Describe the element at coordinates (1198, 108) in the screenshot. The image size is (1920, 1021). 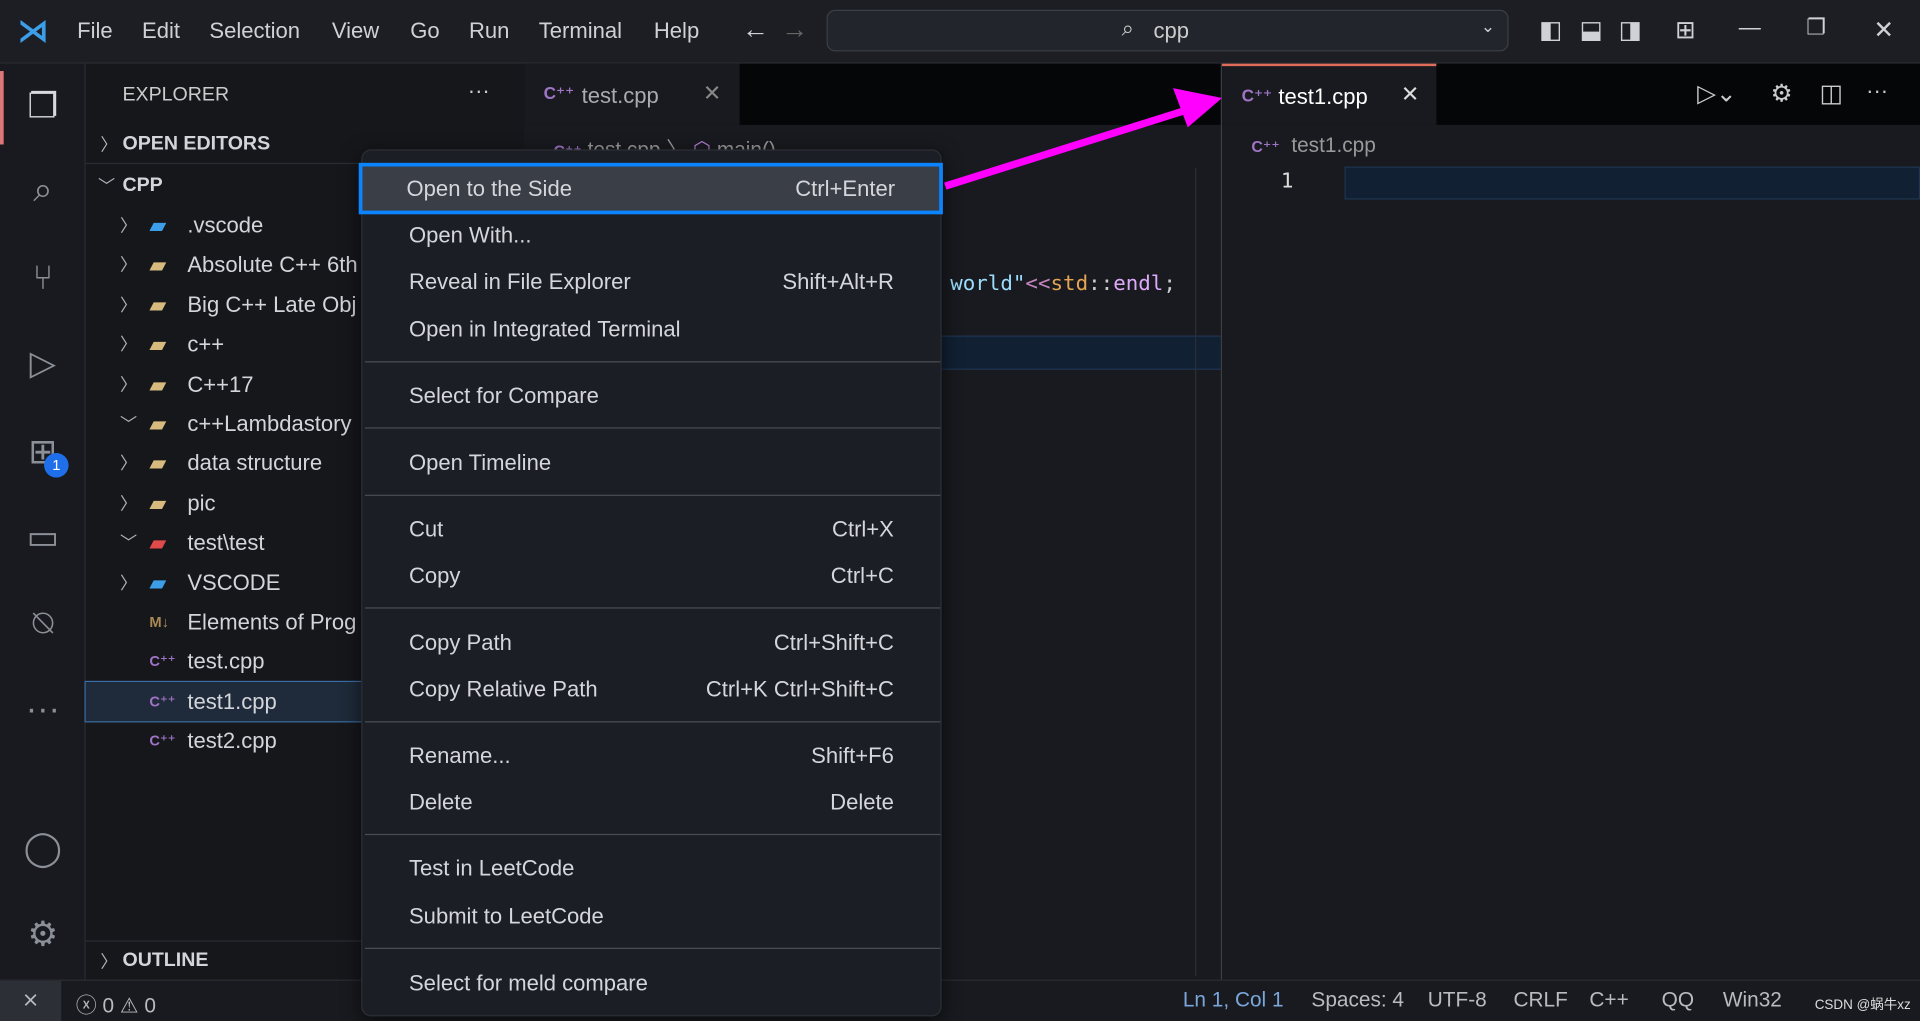
I see `arrow-head` at that location.